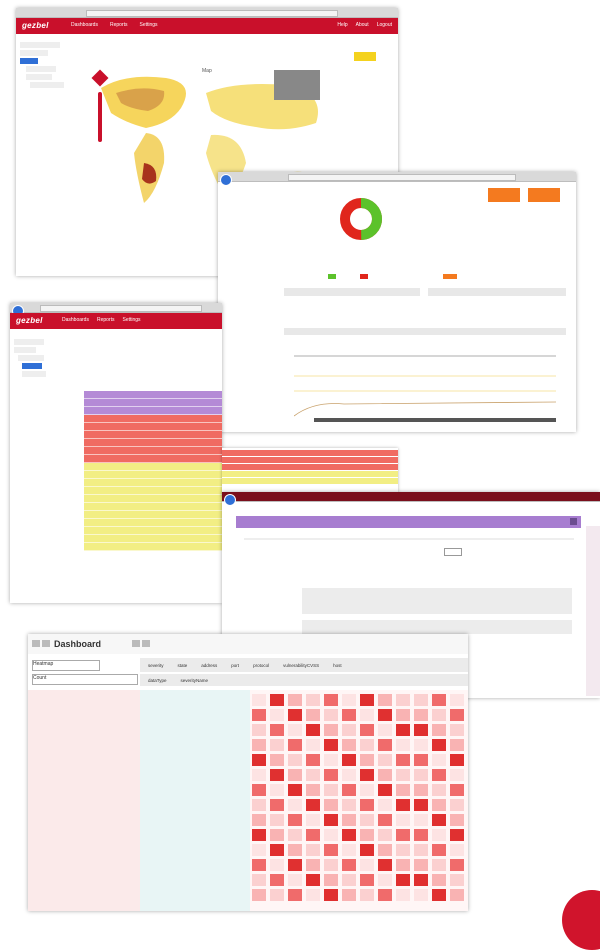  Describe the element at coordinates (157, 680) in the screenshot. I see `sub-column-pill: dataType` at that location.